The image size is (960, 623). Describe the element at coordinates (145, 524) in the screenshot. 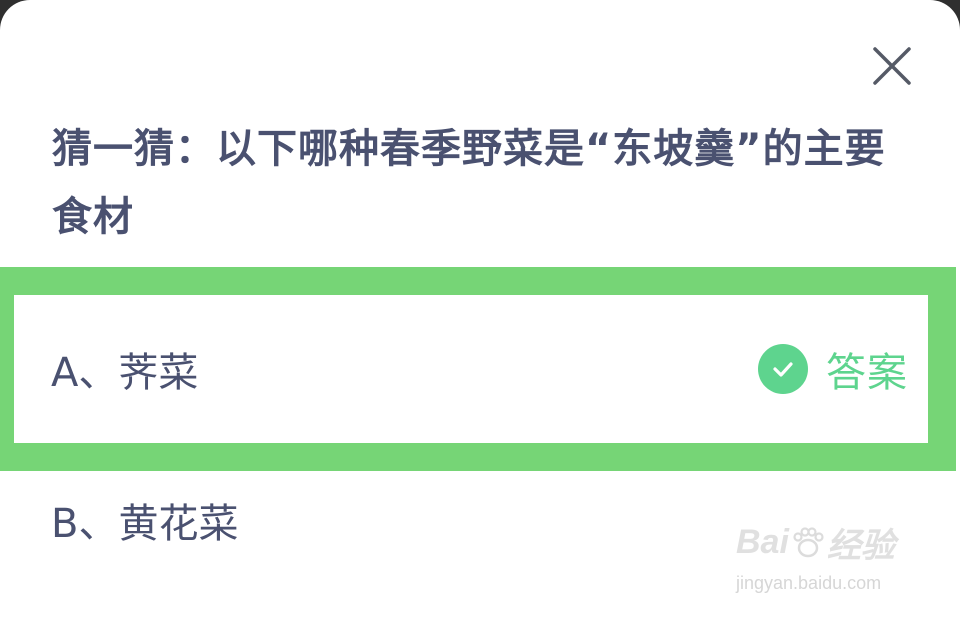

I see `option-b-label: B、黄花菜` at that location.